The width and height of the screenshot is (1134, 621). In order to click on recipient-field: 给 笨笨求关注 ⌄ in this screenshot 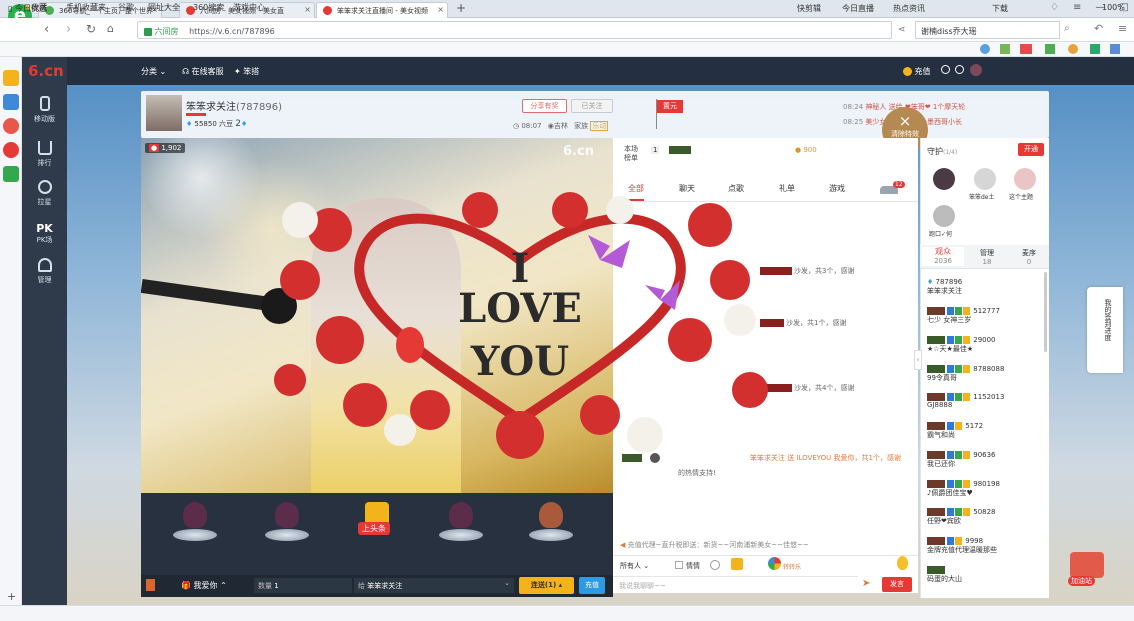, I will do `click(434, 585)`.